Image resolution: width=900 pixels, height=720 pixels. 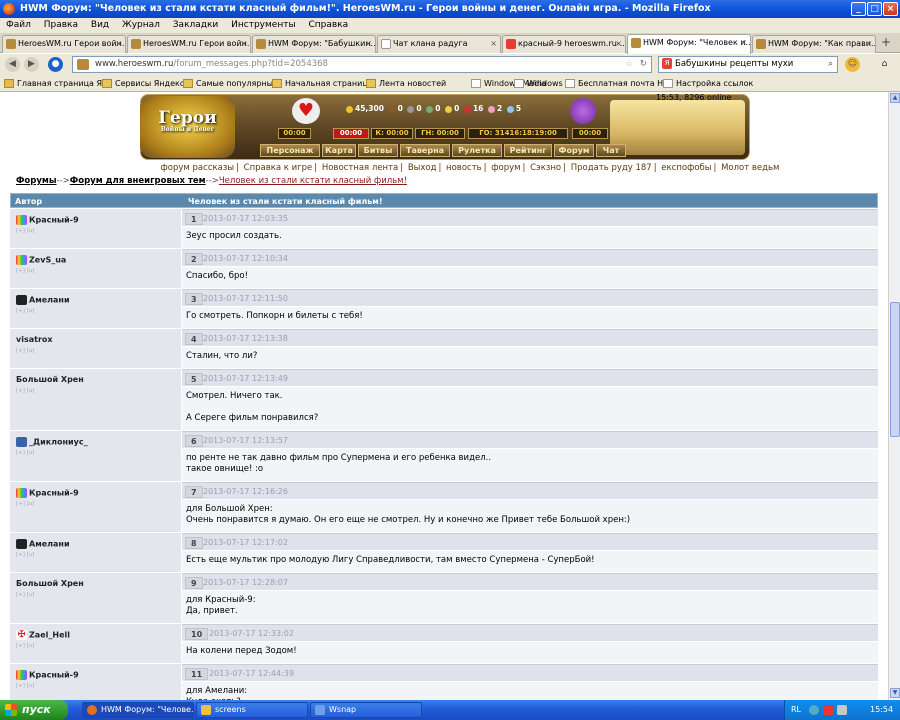 What do you see at coordinates (290, 150) in the screenshot?
I see `menu-character: Персонаж` at bounding box center [290, 150].